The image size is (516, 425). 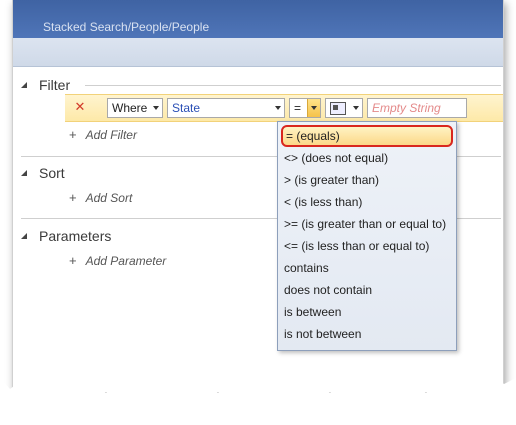 What do you see at coordinates (111, 134) in the screenshot?
I see `add-filter-label: Add Filter` at bounding box center [111, 134].